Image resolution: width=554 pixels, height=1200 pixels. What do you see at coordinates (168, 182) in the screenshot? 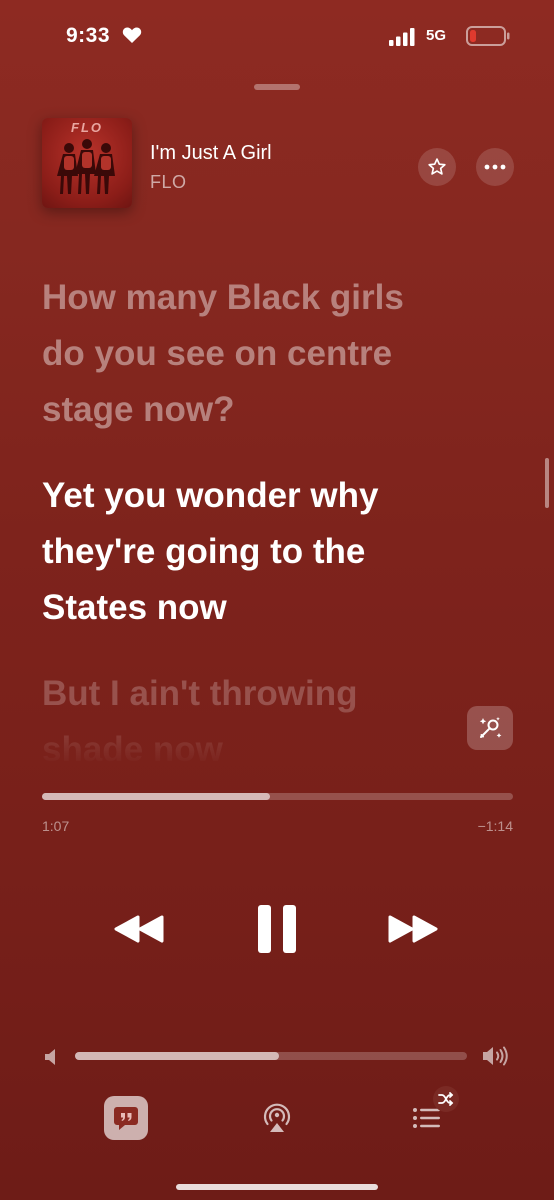
I see `song-artist: FLO` at bounding box center [168, 182].